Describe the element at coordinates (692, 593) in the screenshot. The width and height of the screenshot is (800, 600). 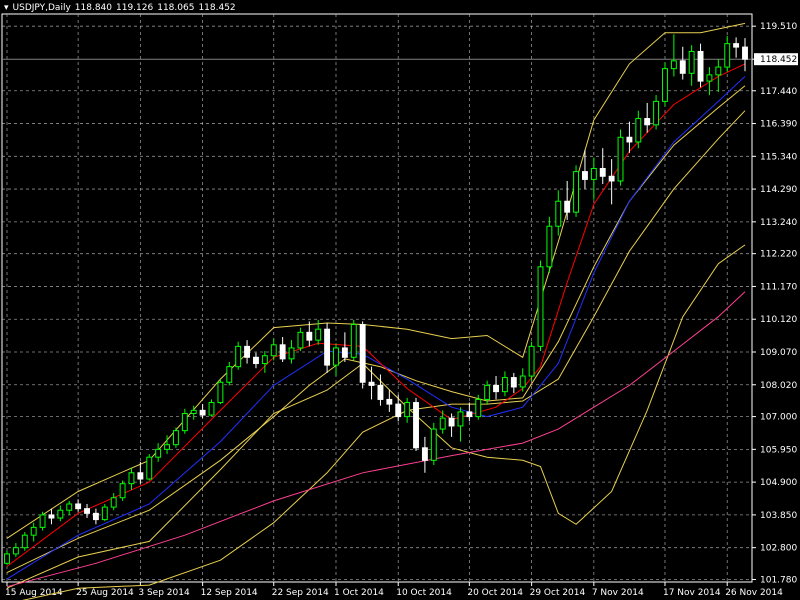
I see `x-tick-label: 17 Nov 2014` at that location.